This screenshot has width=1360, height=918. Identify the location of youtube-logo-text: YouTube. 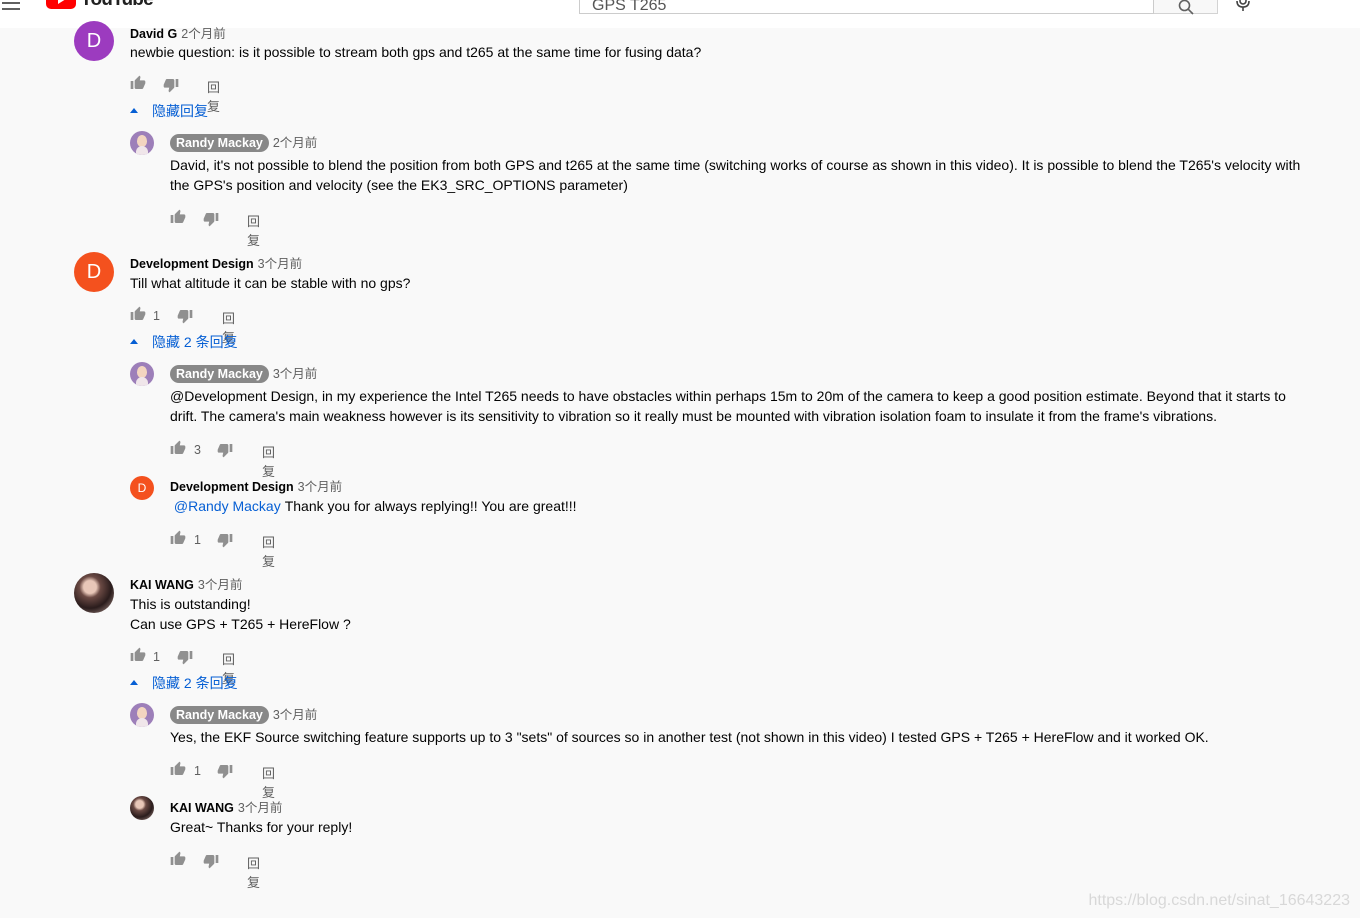
(117, 5).